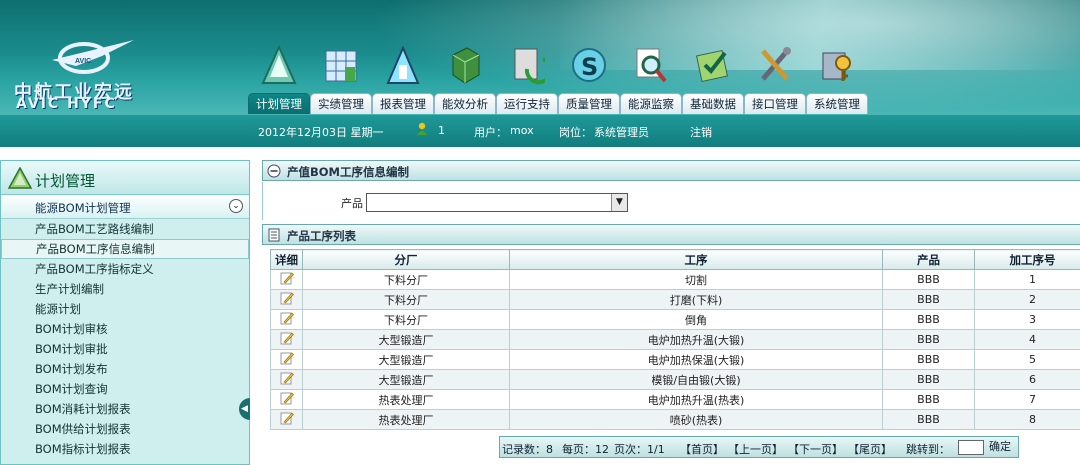 The height and width of the screenshot is (465, 1080). What do you see at coordinates (837, 65) in the screenshot?
I see `key-lock-icon` at bounding box center [837, 65].